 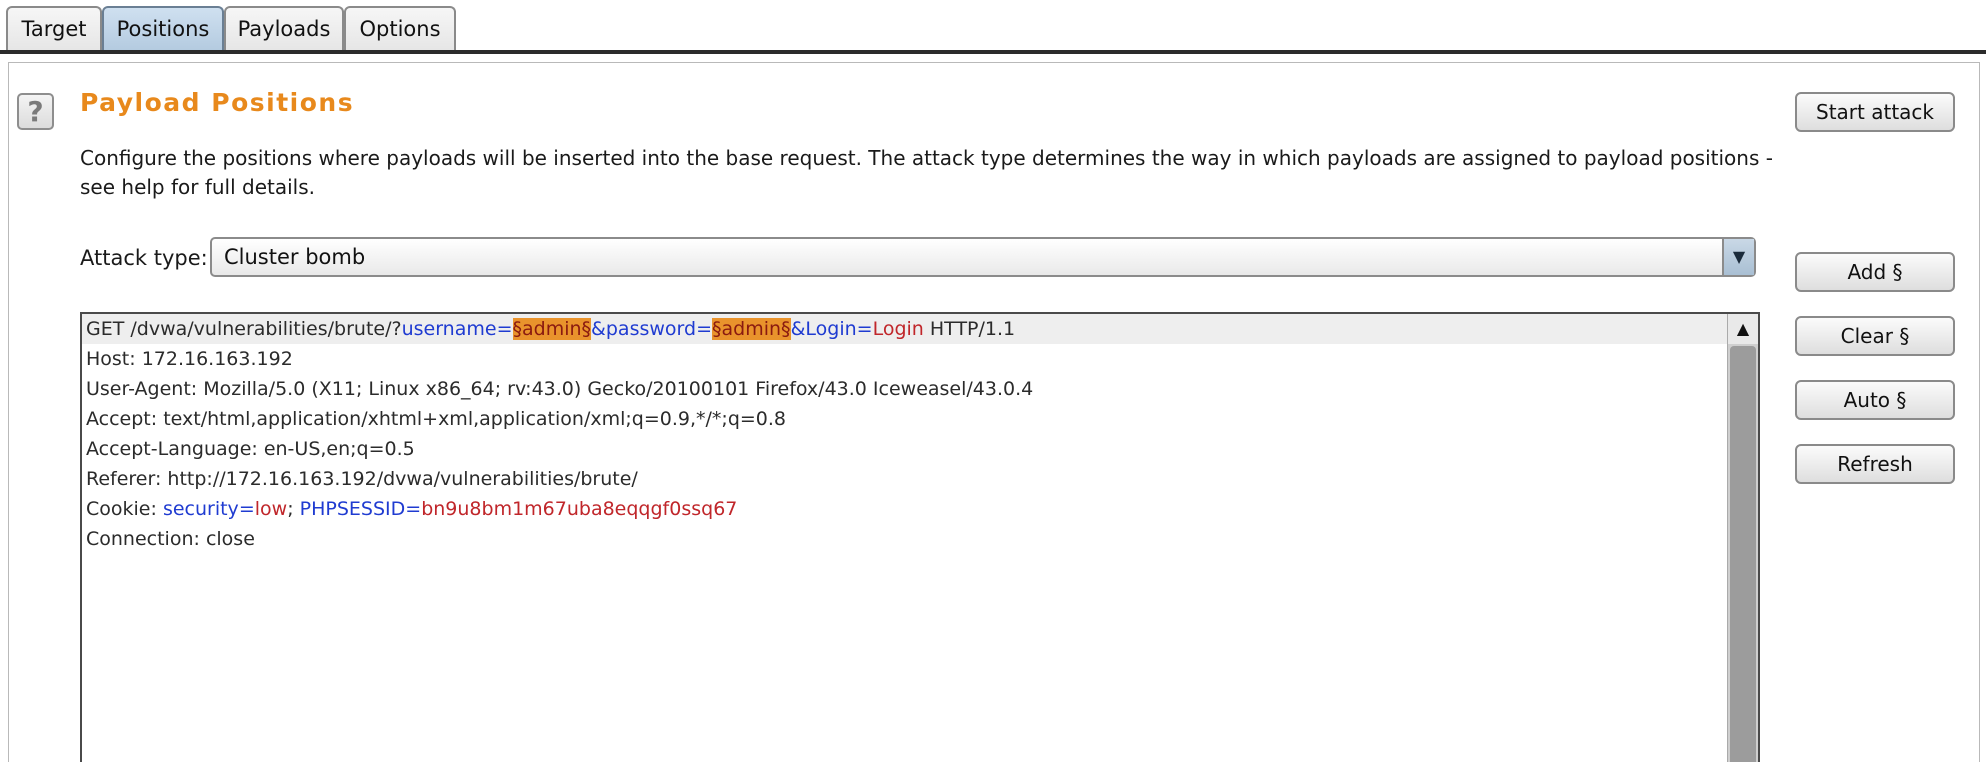 I want to click on editor-scrollbar: ▲, so click(x=1742, y=538).